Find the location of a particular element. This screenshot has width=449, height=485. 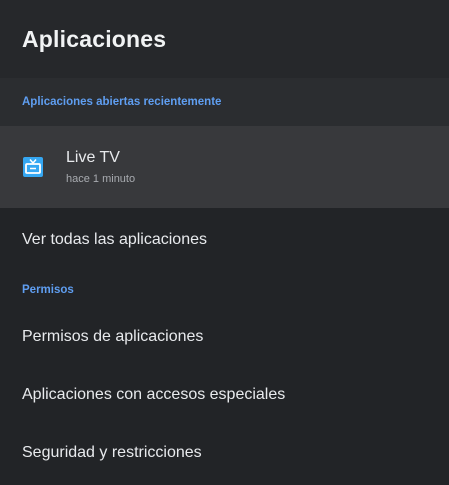

app-last-opened: hace 1 minuto is located at coordinates (101, 178).